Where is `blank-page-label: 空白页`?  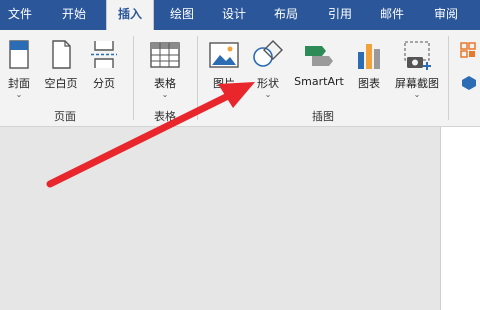
blank-page-label: 空白页 is located at coordinates (61, 83).